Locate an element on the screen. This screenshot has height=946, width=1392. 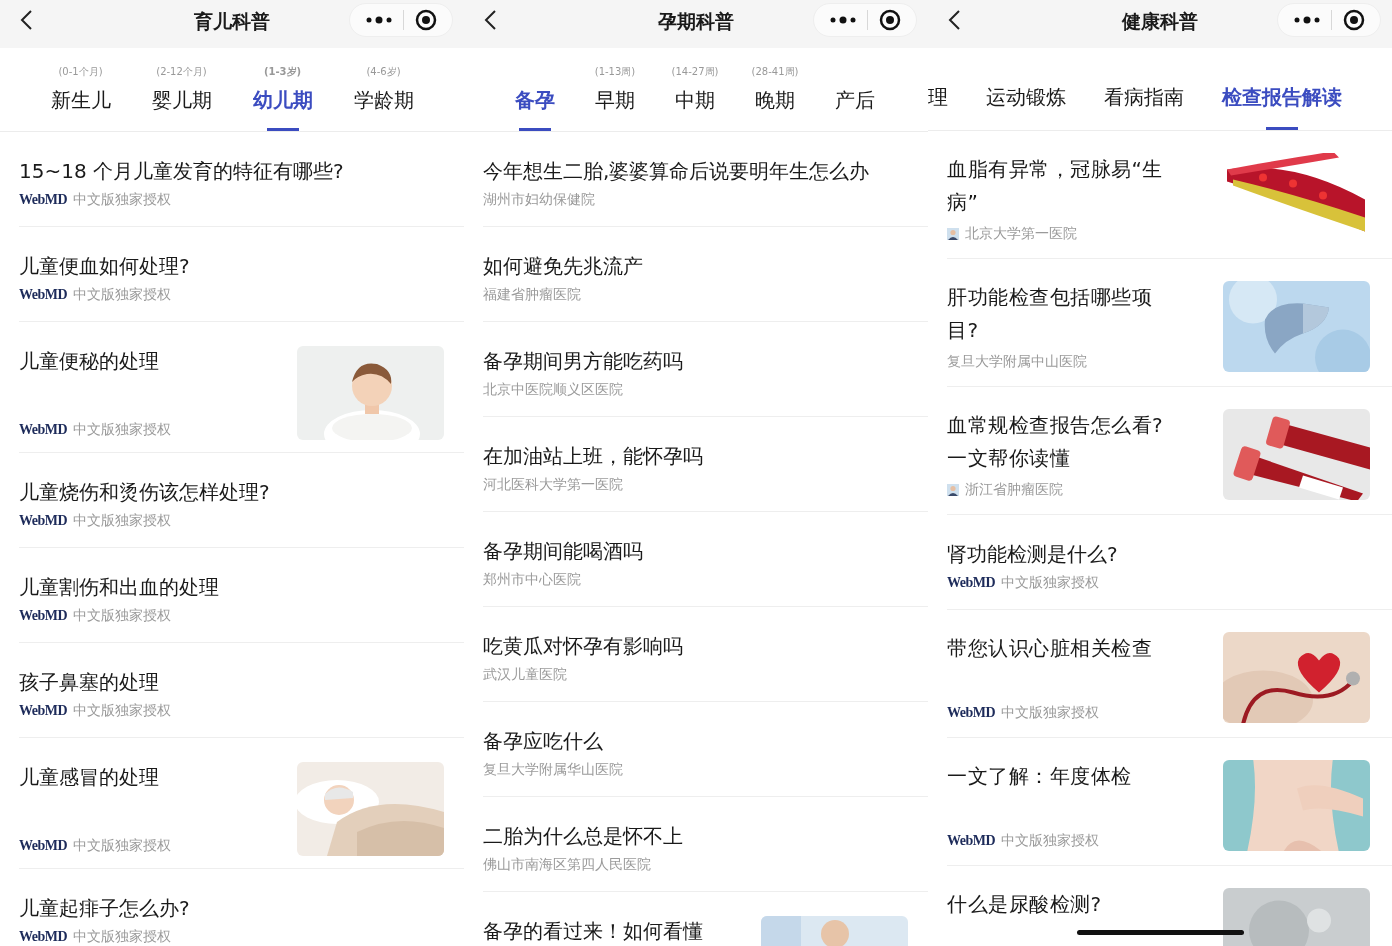
article-title: 如何避免先兆流产 is located at coordinates (563, 266).